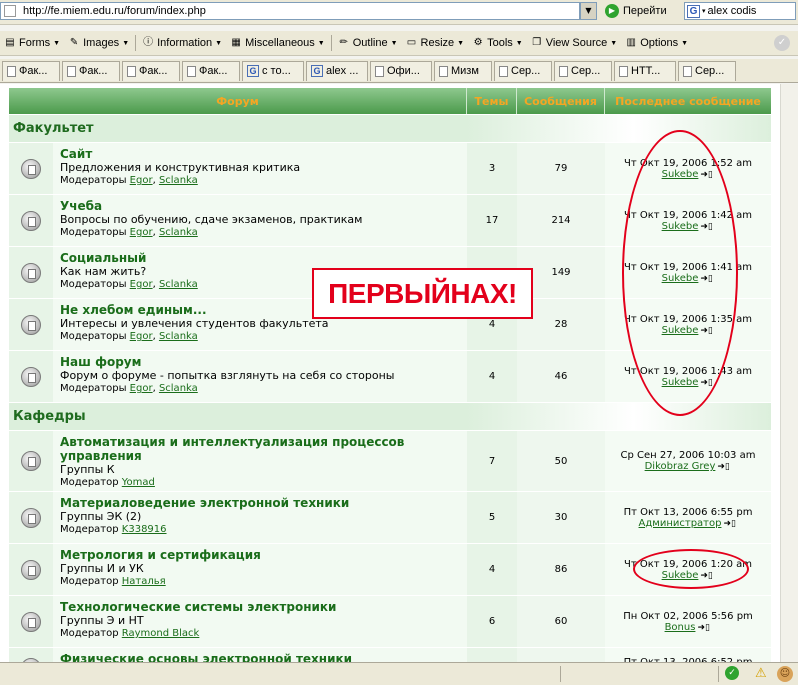 The height and width of the screenshot is (685, 798). I want to click on go-button: ▶ Перейти, so click(636, 11).